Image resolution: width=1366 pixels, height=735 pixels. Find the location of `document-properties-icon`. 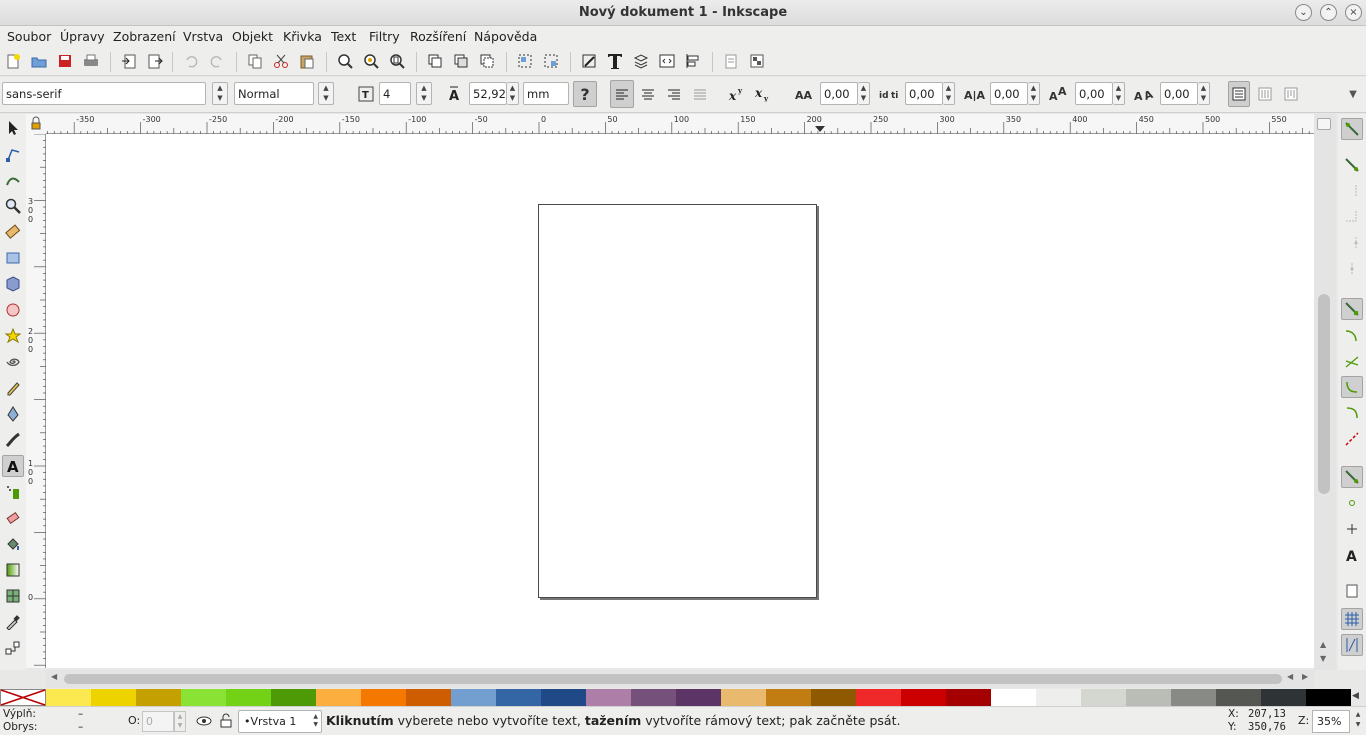

document-properties-icon is located at coordinates (731, 61).